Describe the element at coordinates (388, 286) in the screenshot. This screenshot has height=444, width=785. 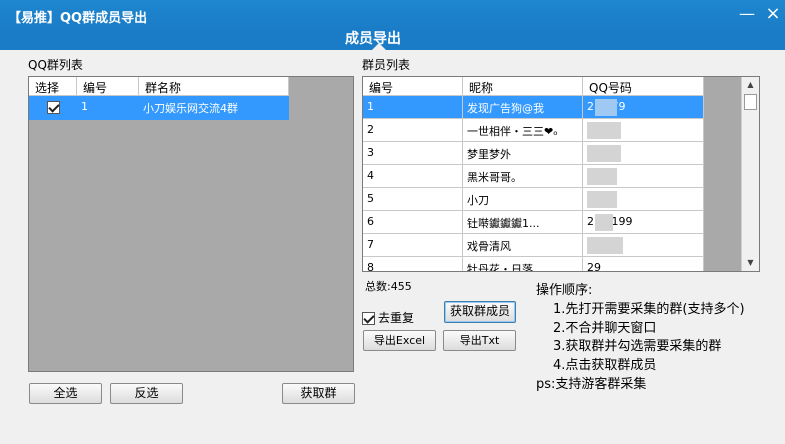
I see `member-count: 总数:455` at that location.